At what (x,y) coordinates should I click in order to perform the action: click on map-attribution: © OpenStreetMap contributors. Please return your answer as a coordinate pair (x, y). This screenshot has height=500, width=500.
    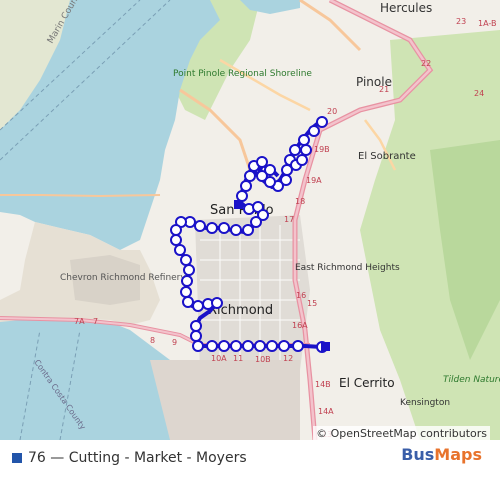
    Looking at the image, I should click on (401, 433).